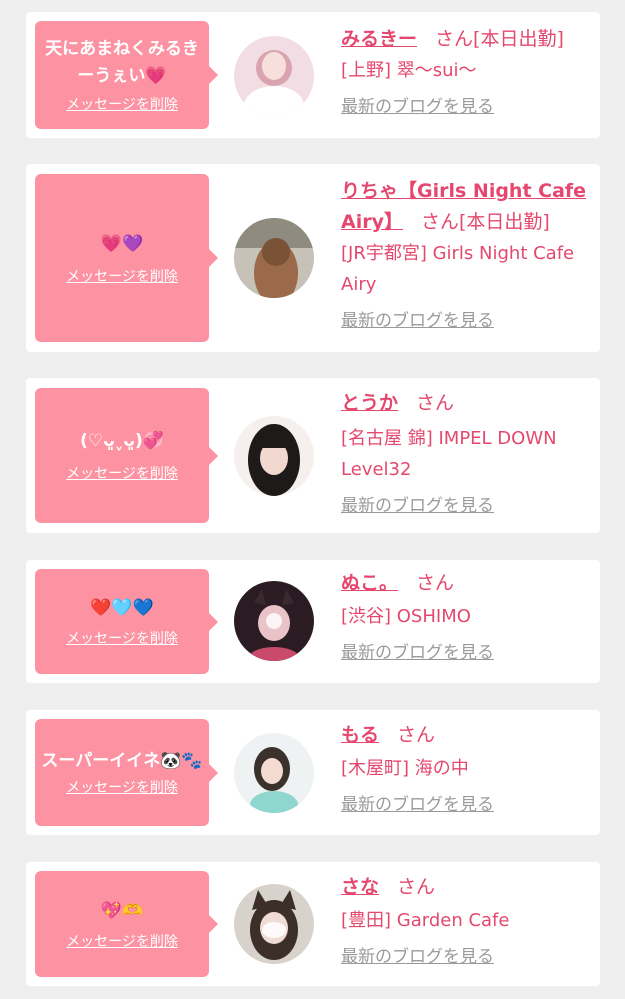 This screenshot has height=999, width=625. Describe the element at coordinates (360, 887) in the screenshot. I see `girl-name-link: さな` at that location.